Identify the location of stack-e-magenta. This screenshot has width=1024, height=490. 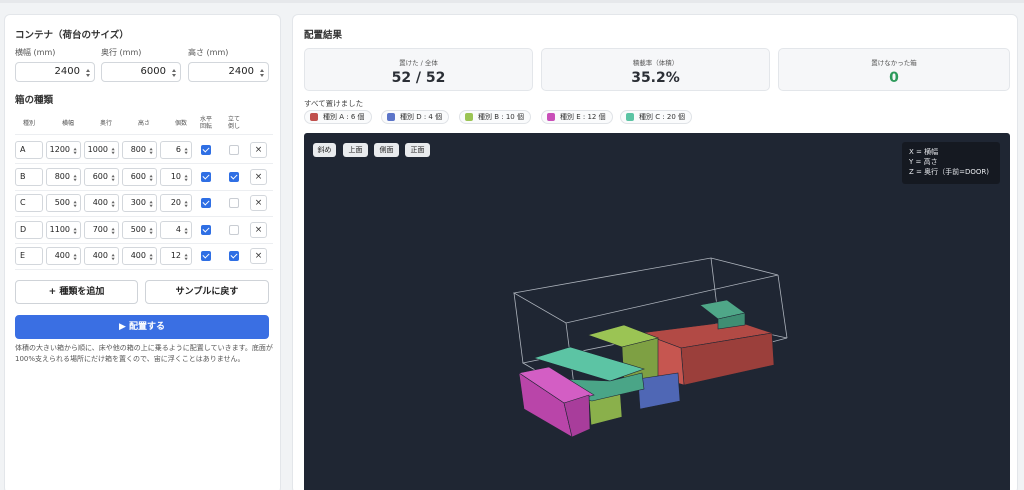
(556, 402).